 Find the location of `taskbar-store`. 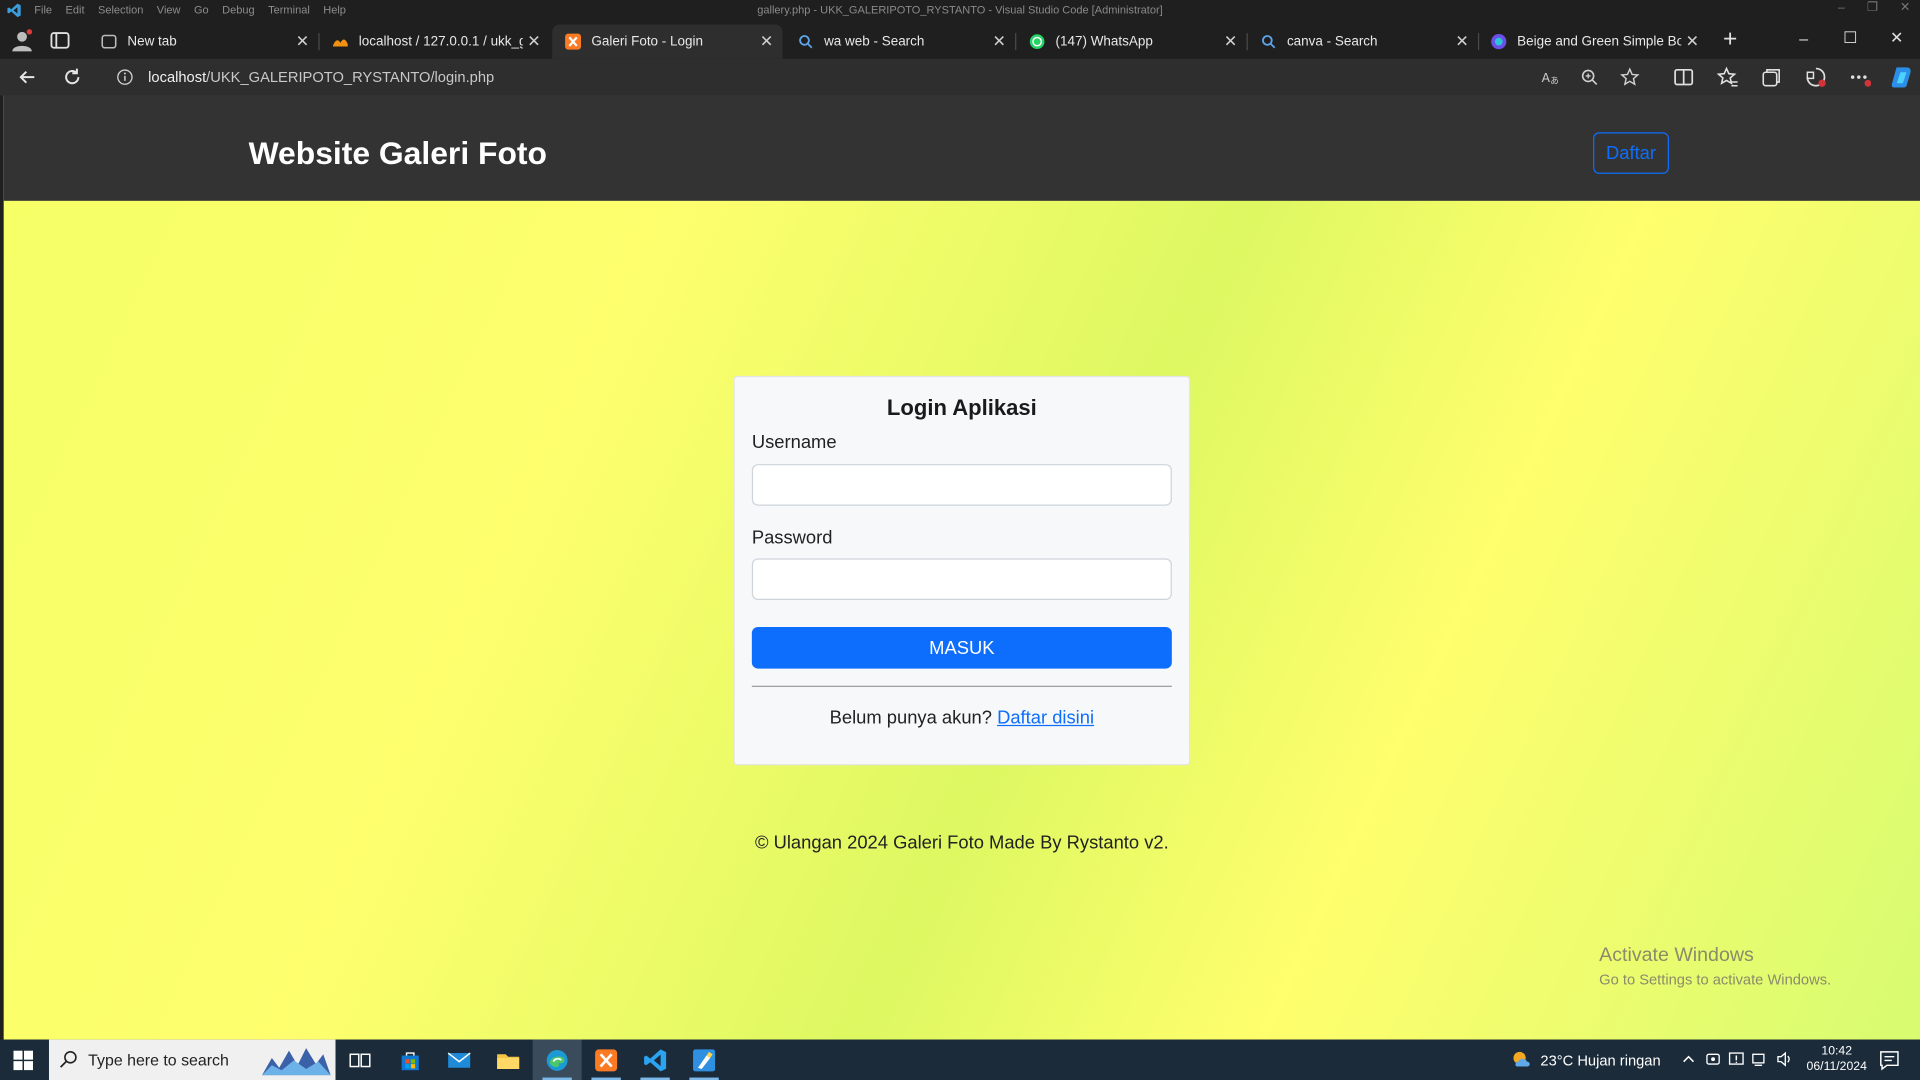

taskbar-store is located at coordinates (410, 1060).